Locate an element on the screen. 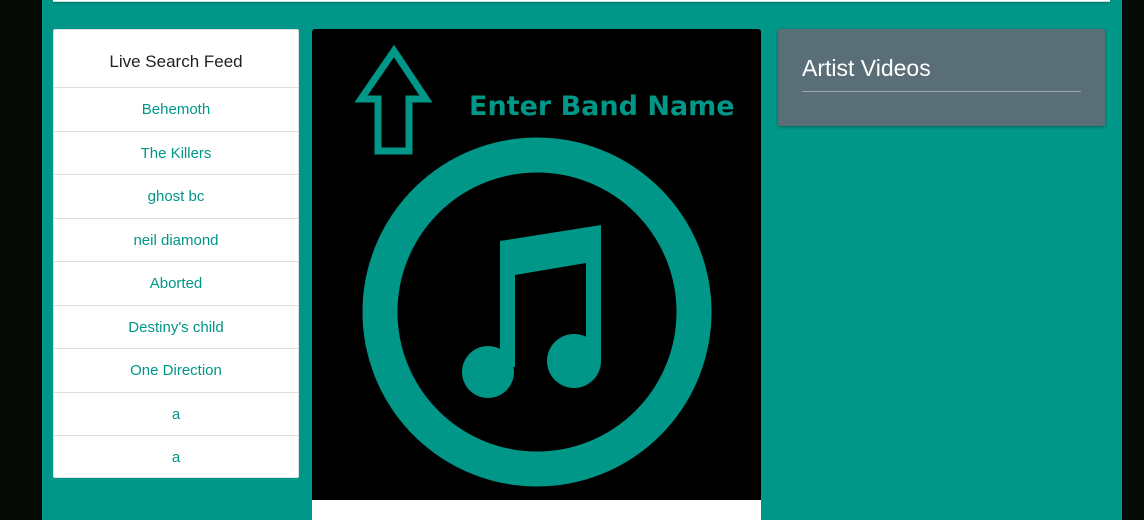 The image size is (1144, 520). hero-bottom-strip is located at coordinates (536, 510).